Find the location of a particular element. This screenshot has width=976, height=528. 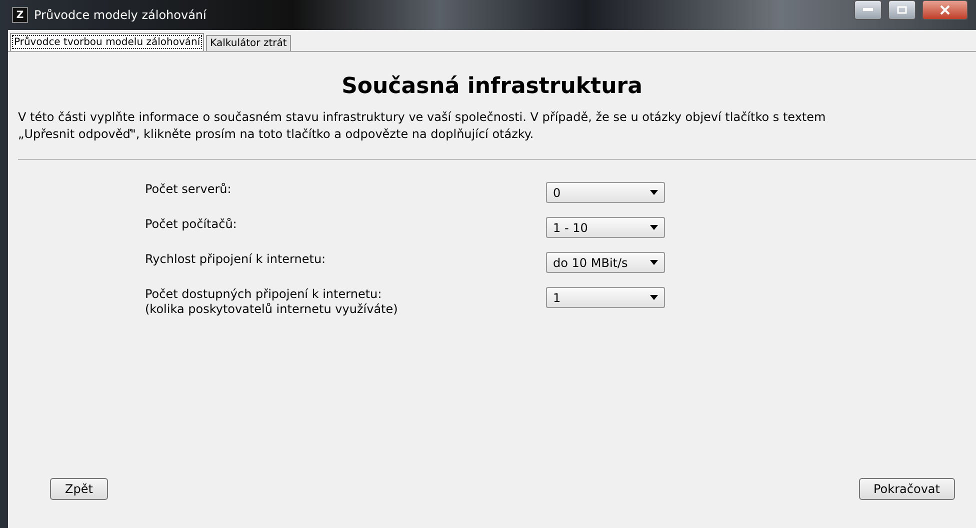

window-title: Průvodce modely zálohování is located at coordinates (121, 15).